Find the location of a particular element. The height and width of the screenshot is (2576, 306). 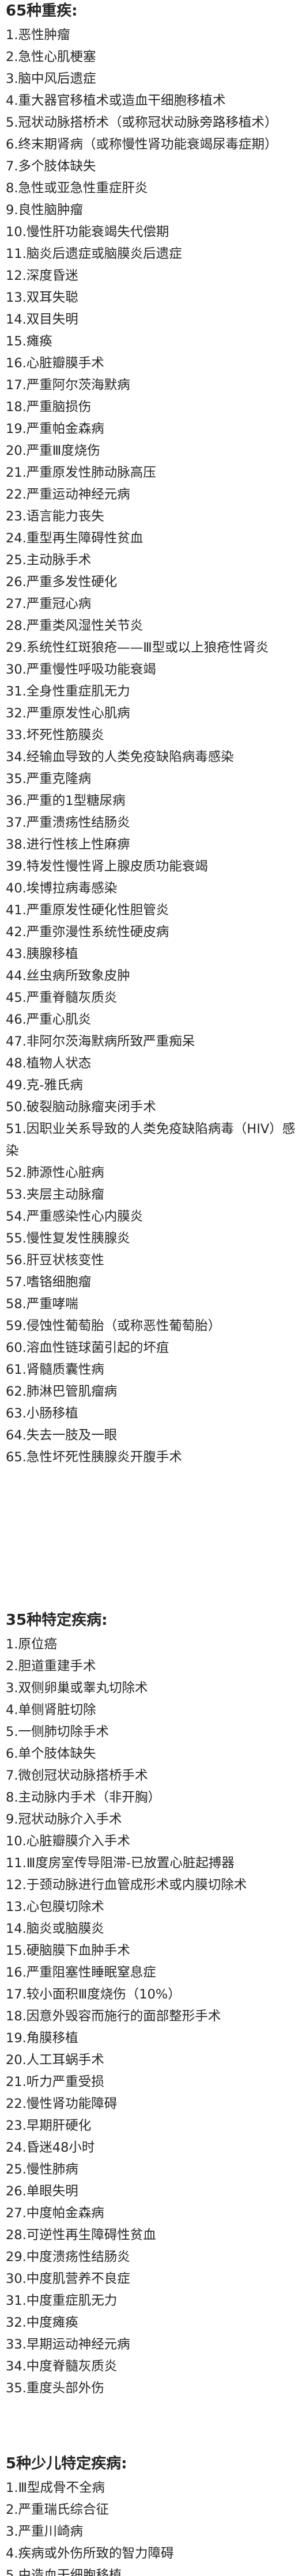

list-item: 1.原位癌 is located at coordinates (32, 1644).